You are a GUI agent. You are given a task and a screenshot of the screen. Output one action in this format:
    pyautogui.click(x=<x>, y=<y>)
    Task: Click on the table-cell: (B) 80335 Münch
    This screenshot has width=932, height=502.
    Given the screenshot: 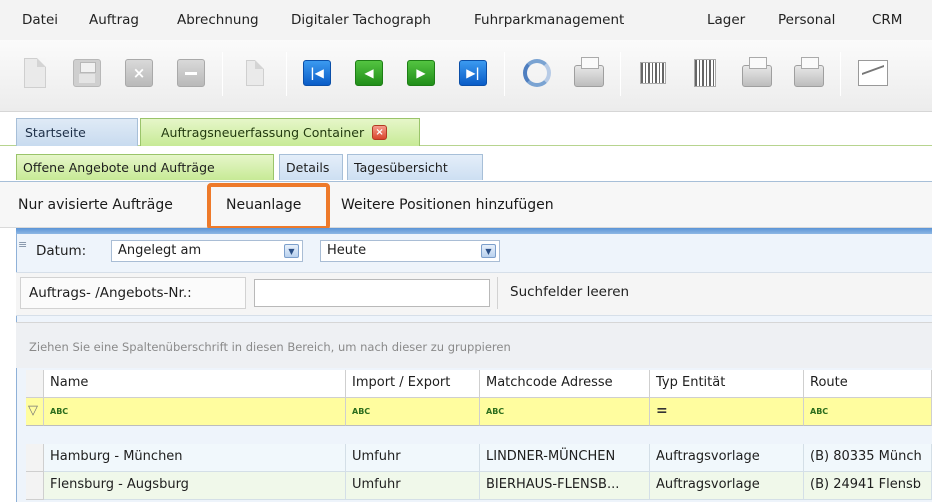 What is the action you would take?
    pyautogui.click(x=868, y=458)
    